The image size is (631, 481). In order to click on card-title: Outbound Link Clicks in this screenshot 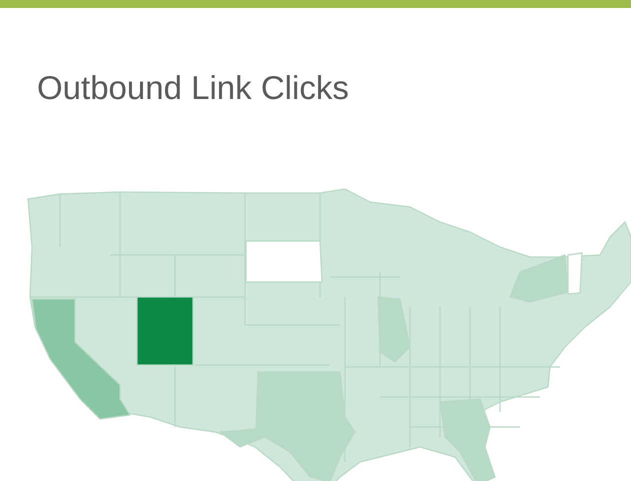, I will do `click(193, 88)`.